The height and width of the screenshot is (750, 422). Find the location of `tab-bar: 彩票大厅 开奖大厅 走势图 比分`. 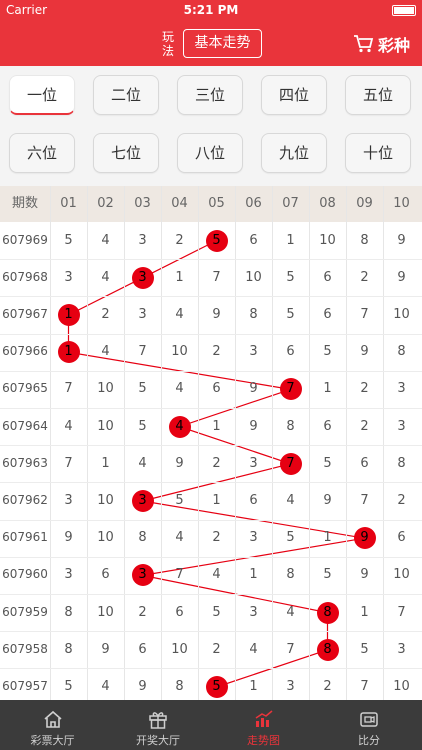

tab-bar: 彩票大厅 开奖大厅 走势图 比分 is located at coordinates (211, 725).